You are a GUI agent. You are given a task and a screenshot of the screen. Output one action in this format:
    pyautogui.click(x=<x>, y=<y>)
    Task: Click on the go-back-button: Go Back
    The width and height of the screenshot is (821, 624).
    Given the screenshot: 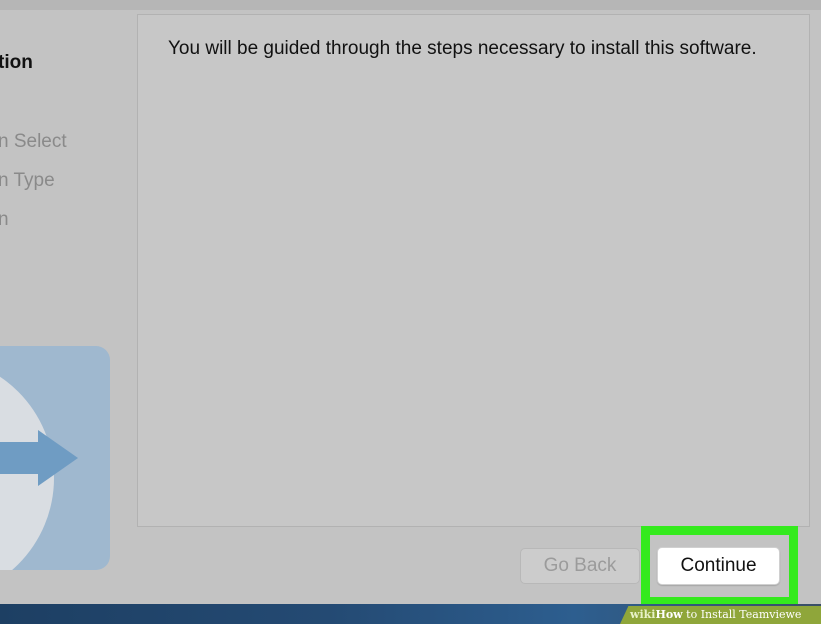 What is the action you would take?
    pyautogui.click(x=580, y=566)
    